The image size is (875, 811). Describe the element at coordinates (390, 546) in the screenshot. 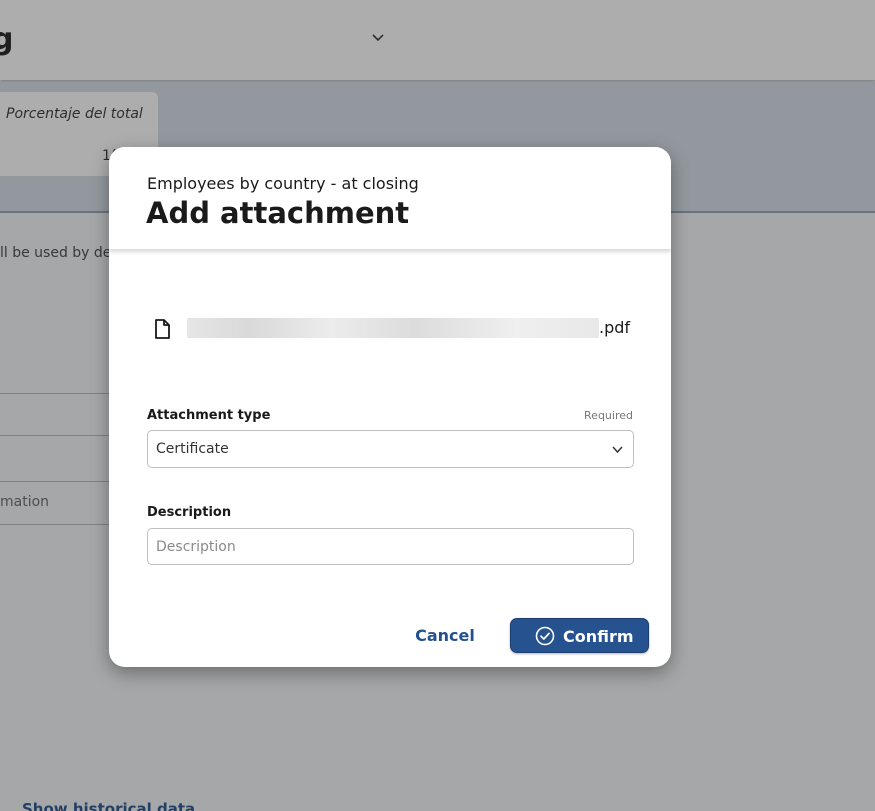

I see `description-input` at that location.